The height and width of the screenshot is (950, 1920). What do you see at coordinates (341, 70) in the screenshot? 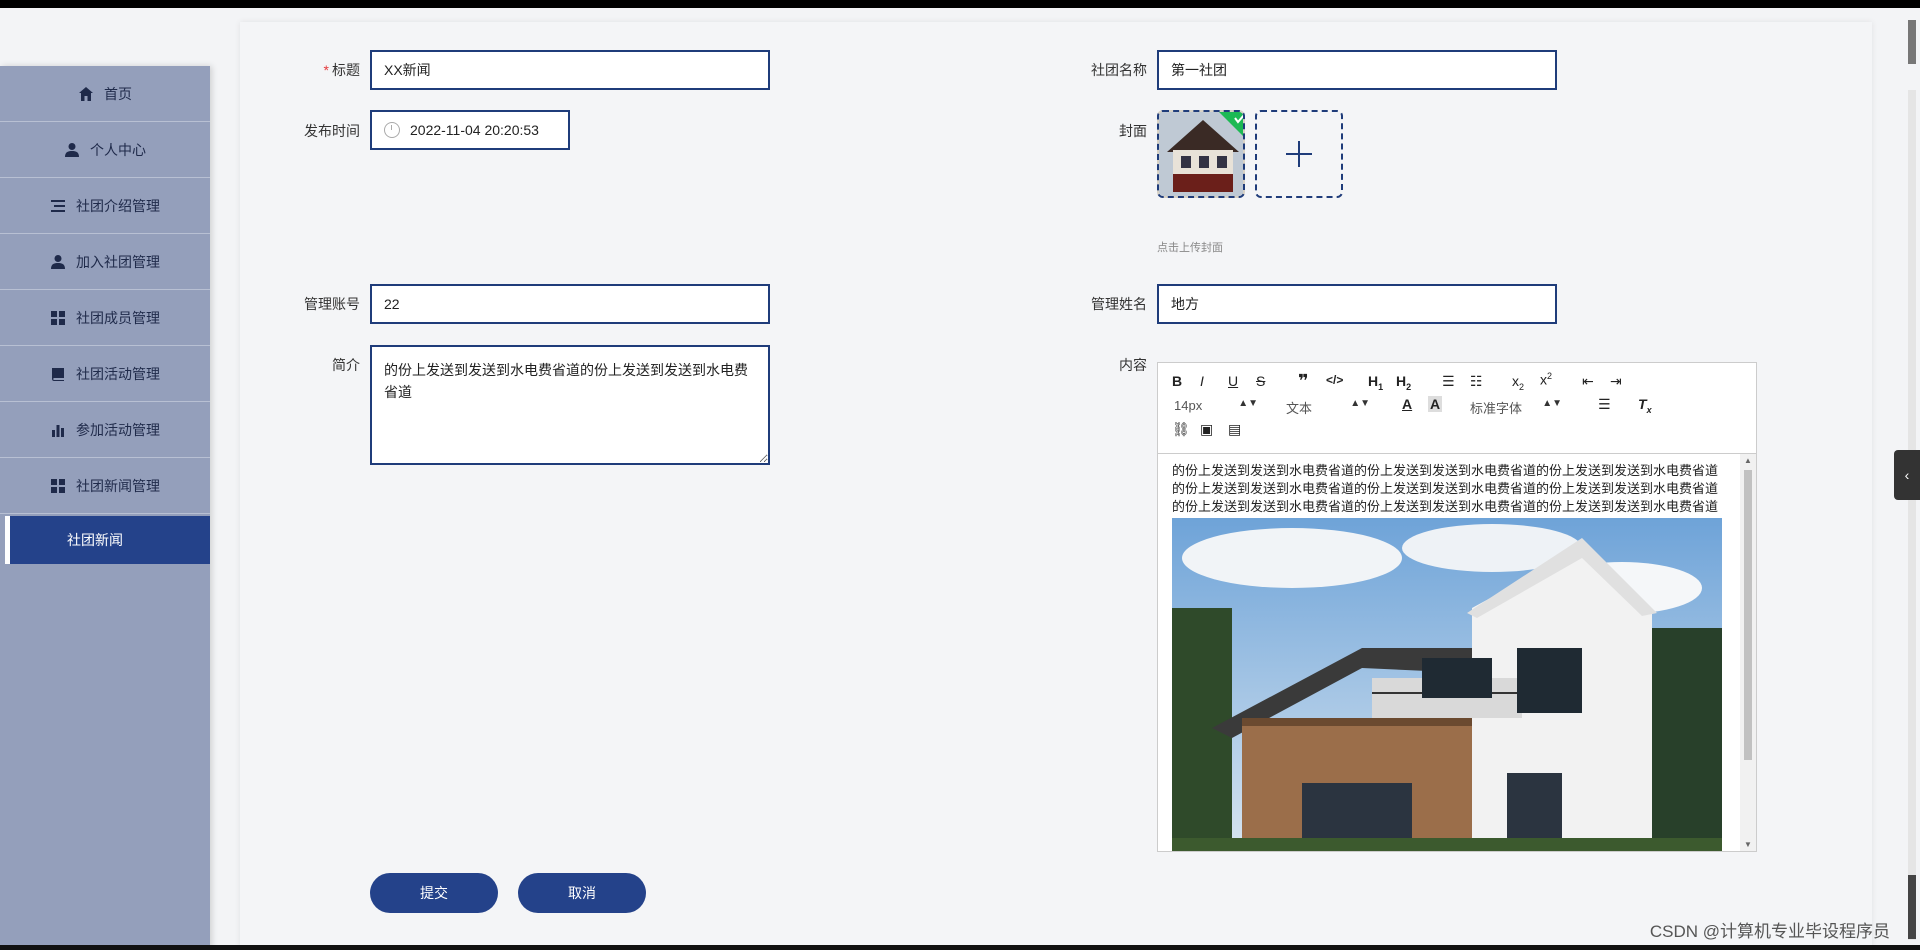
I see `title-label: * 标题` at bounding box center [341, 70].